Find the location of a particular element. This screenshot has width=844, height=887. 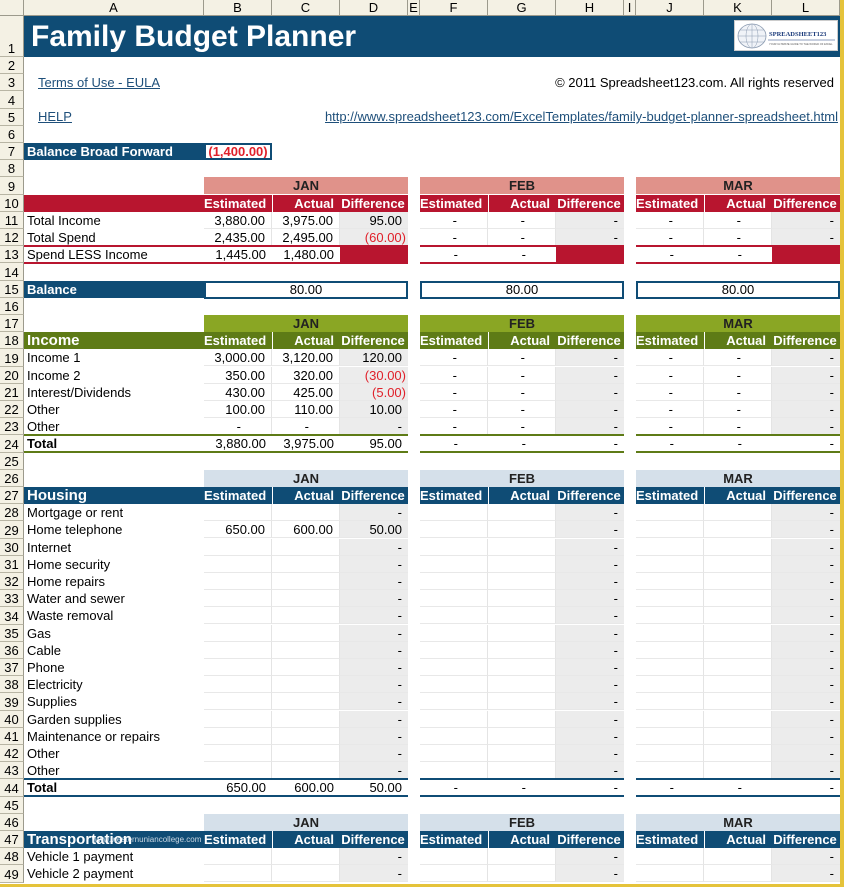

row-header-2: 2 is located at coordinates (12, 66).